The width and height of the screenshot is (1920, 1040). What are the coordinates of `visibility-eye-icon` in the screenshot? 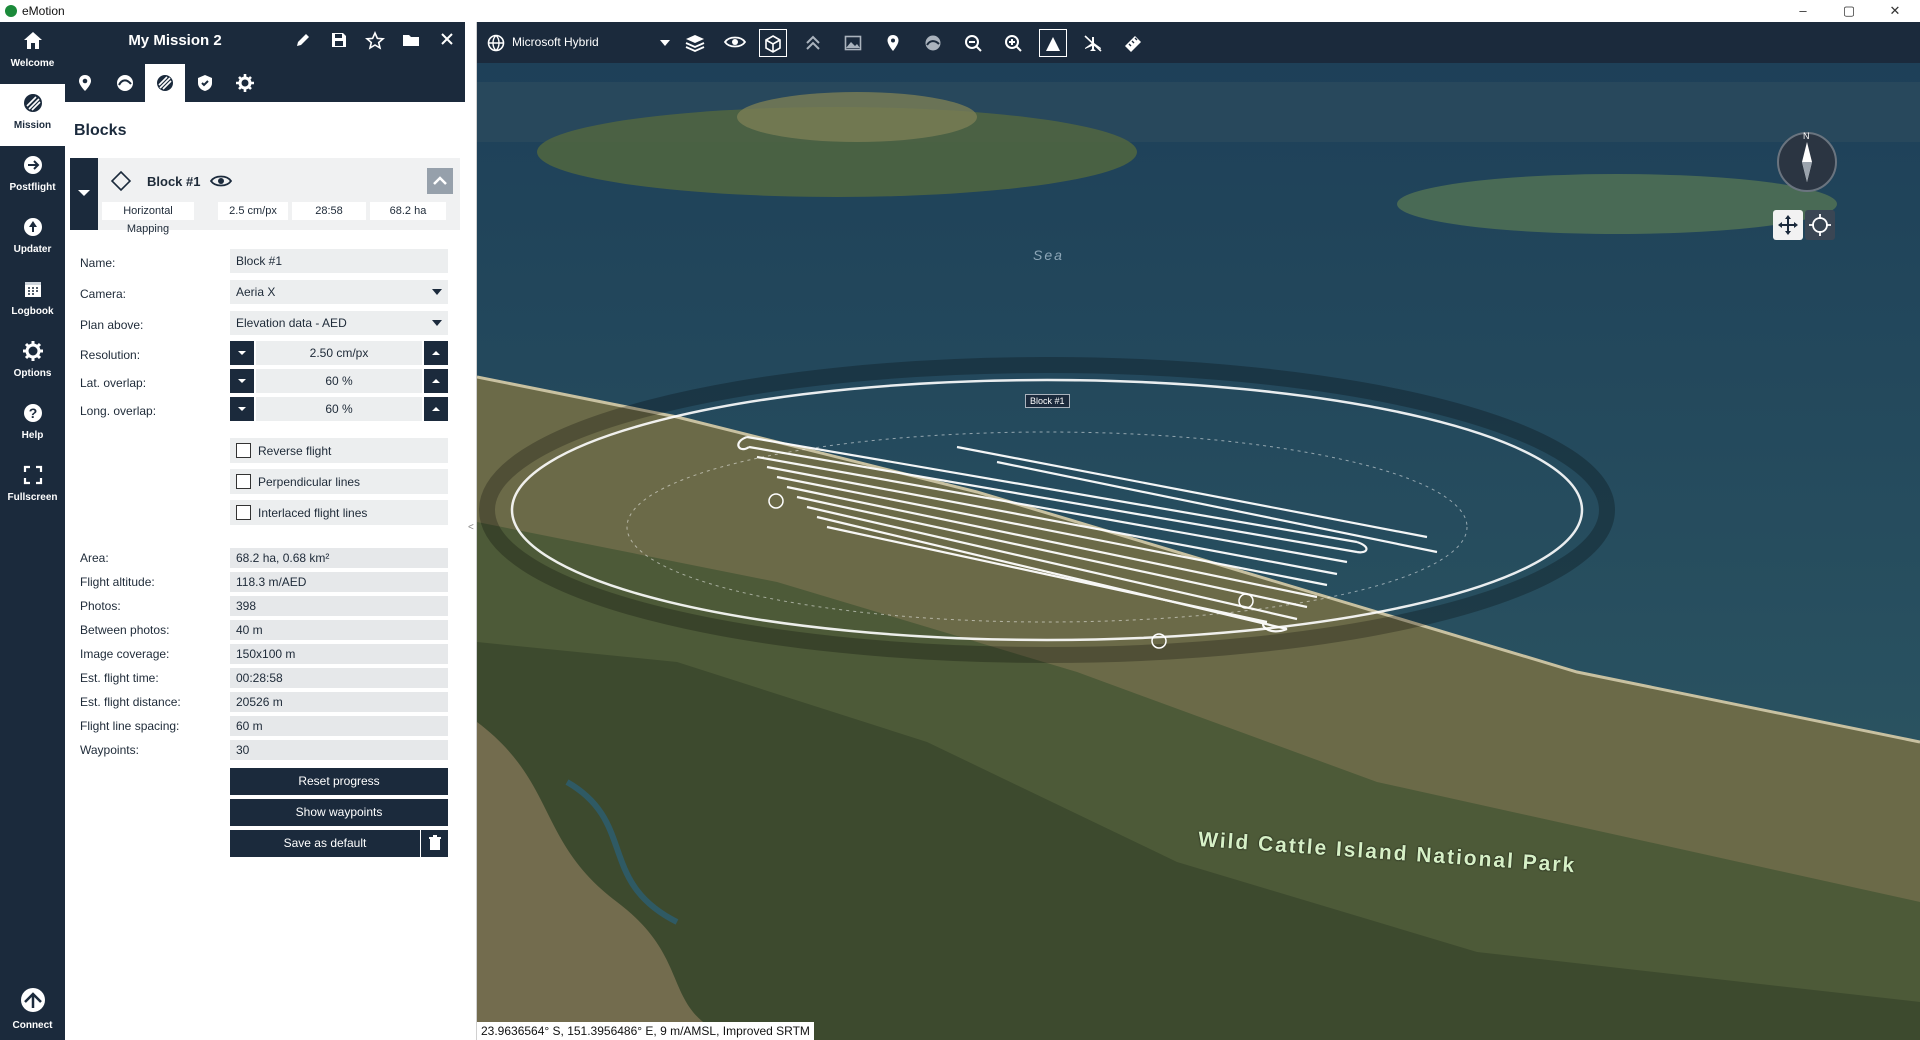 It's located at (221, 181).